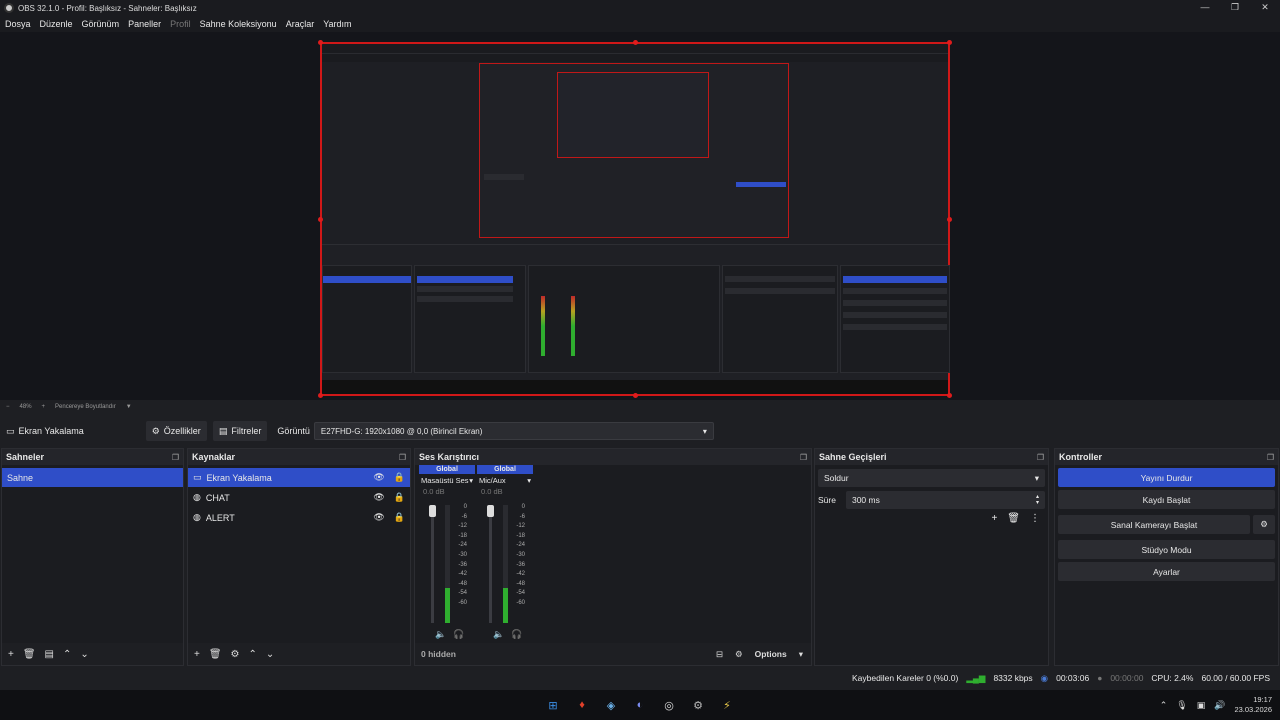 Image resolution: width=1280 pixels, height=720 pixels. Describe the element at coordinates (669, 705) in the screenshot. I see `obs-icon: ◎` at that location.